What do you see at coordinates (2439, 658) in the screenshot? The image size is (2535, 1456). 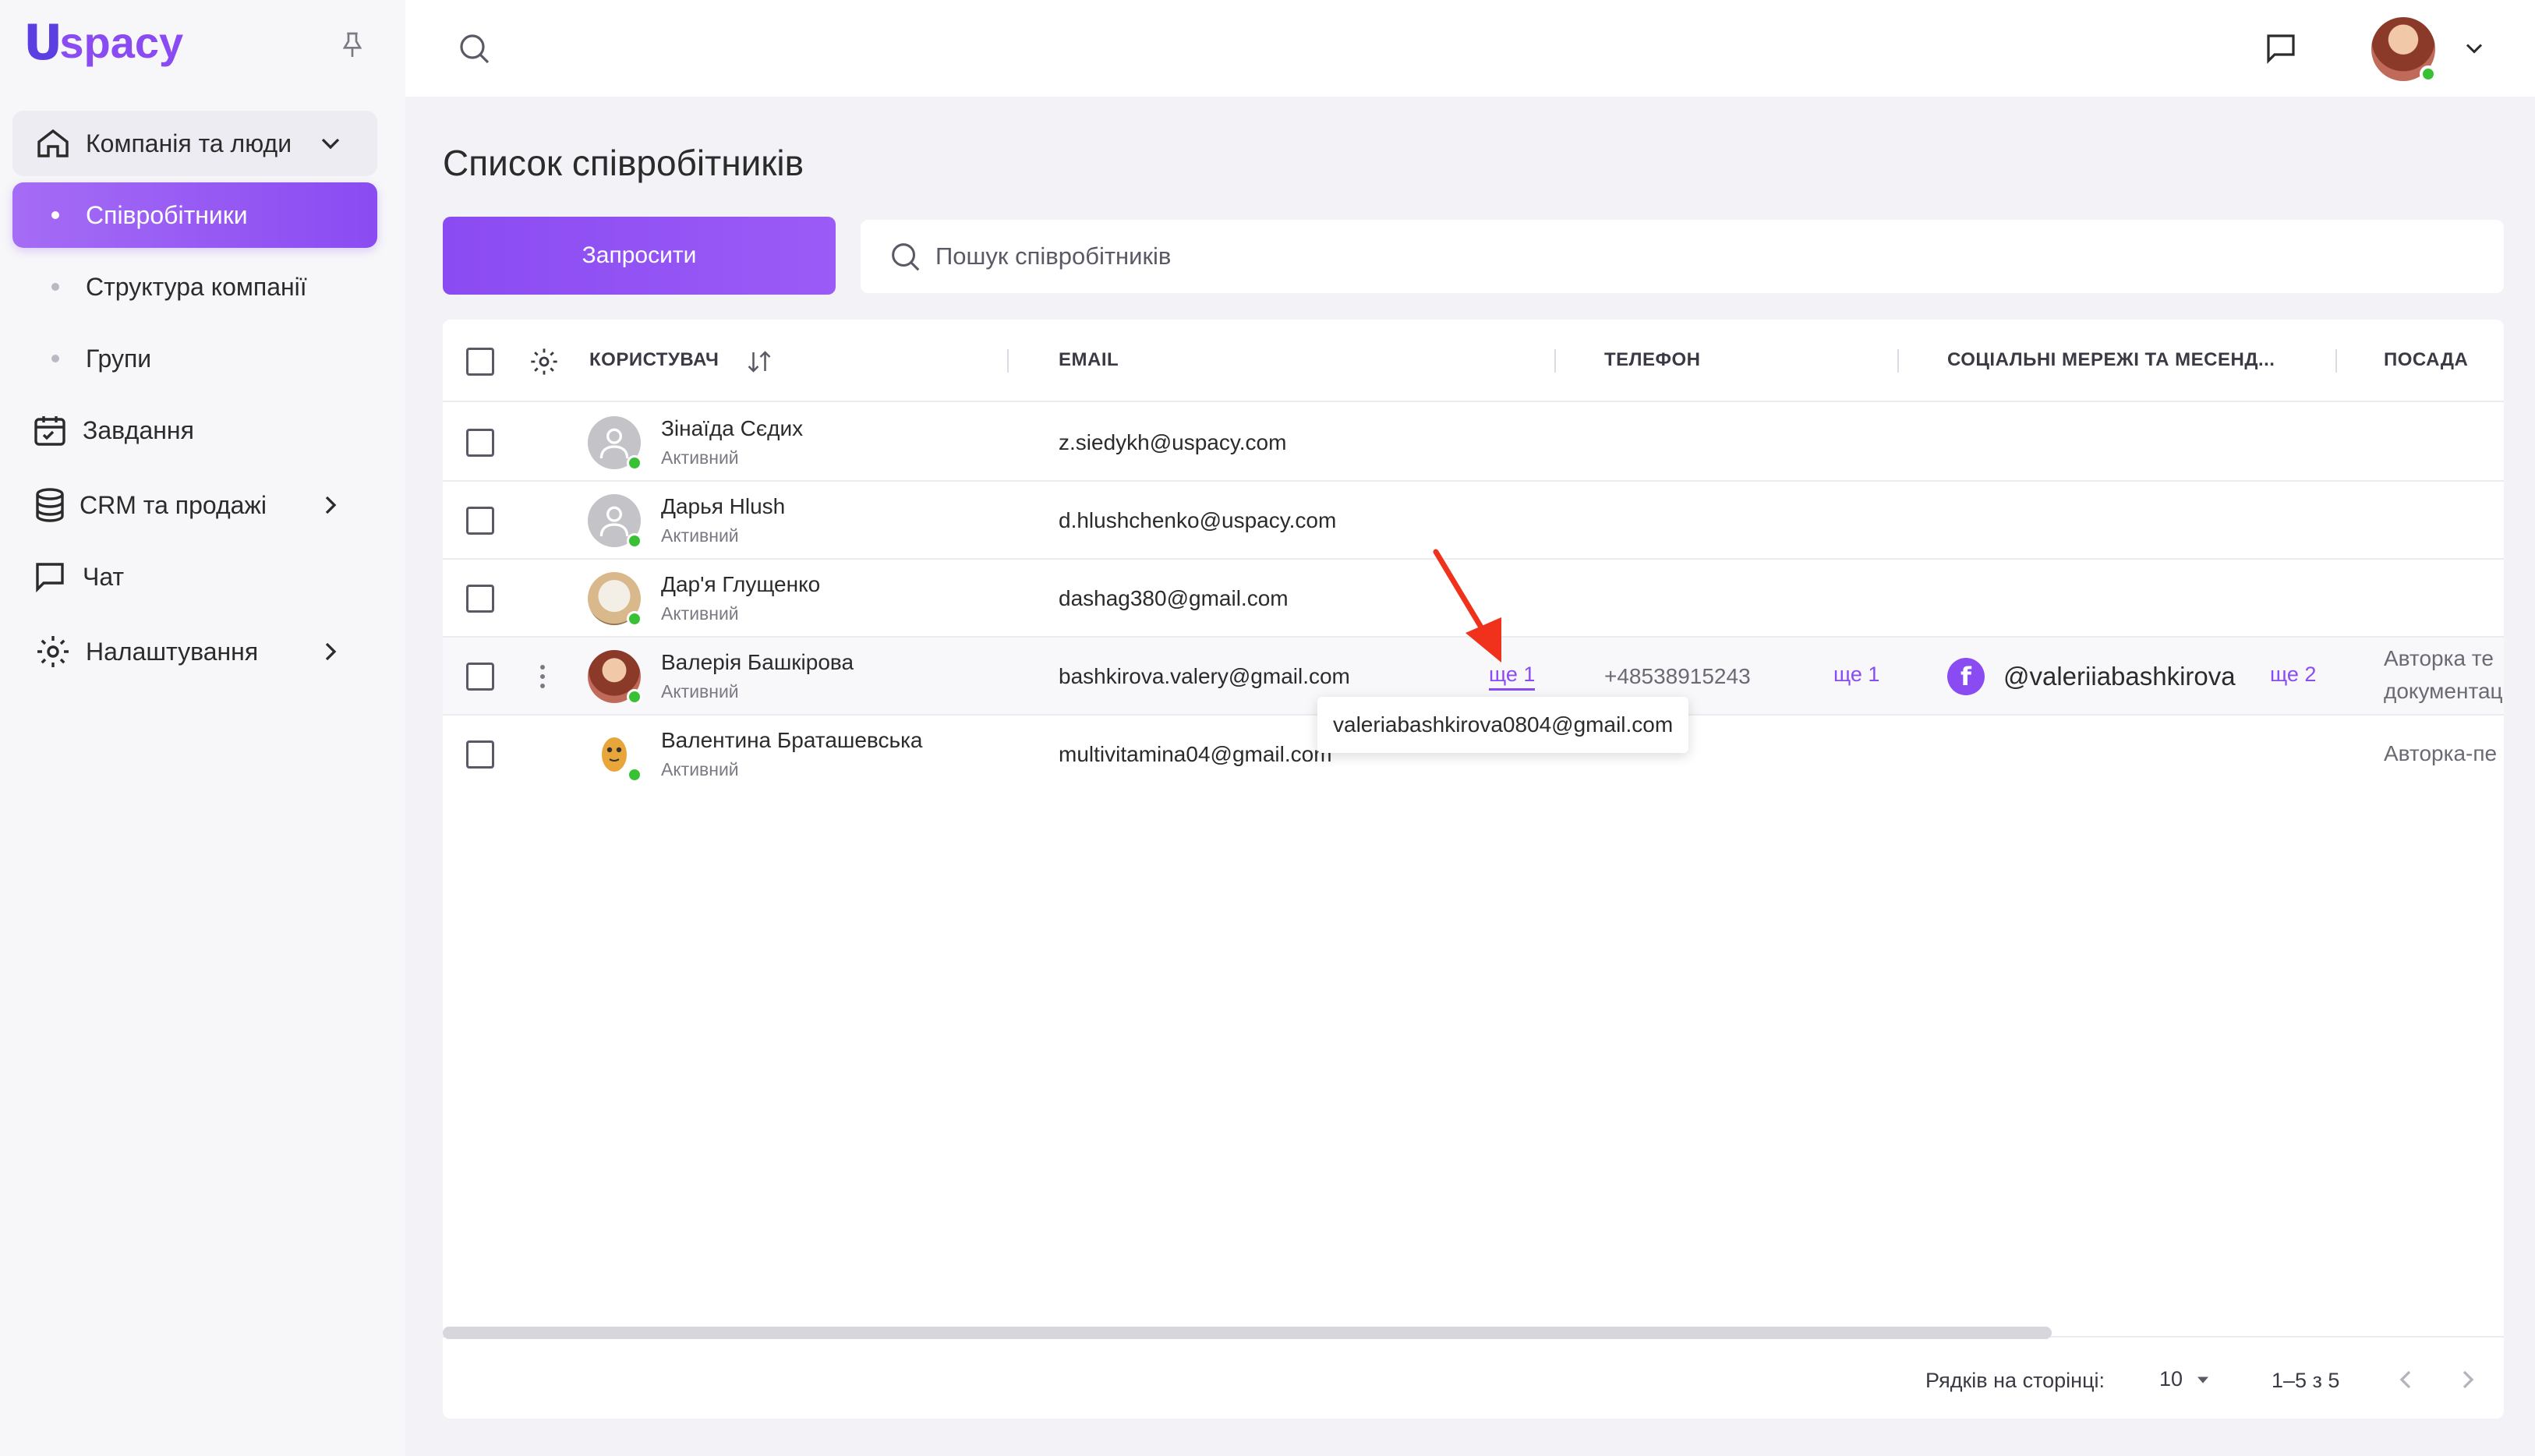 I see `position-line: Авторка те` at bounding box center [2439, 658].